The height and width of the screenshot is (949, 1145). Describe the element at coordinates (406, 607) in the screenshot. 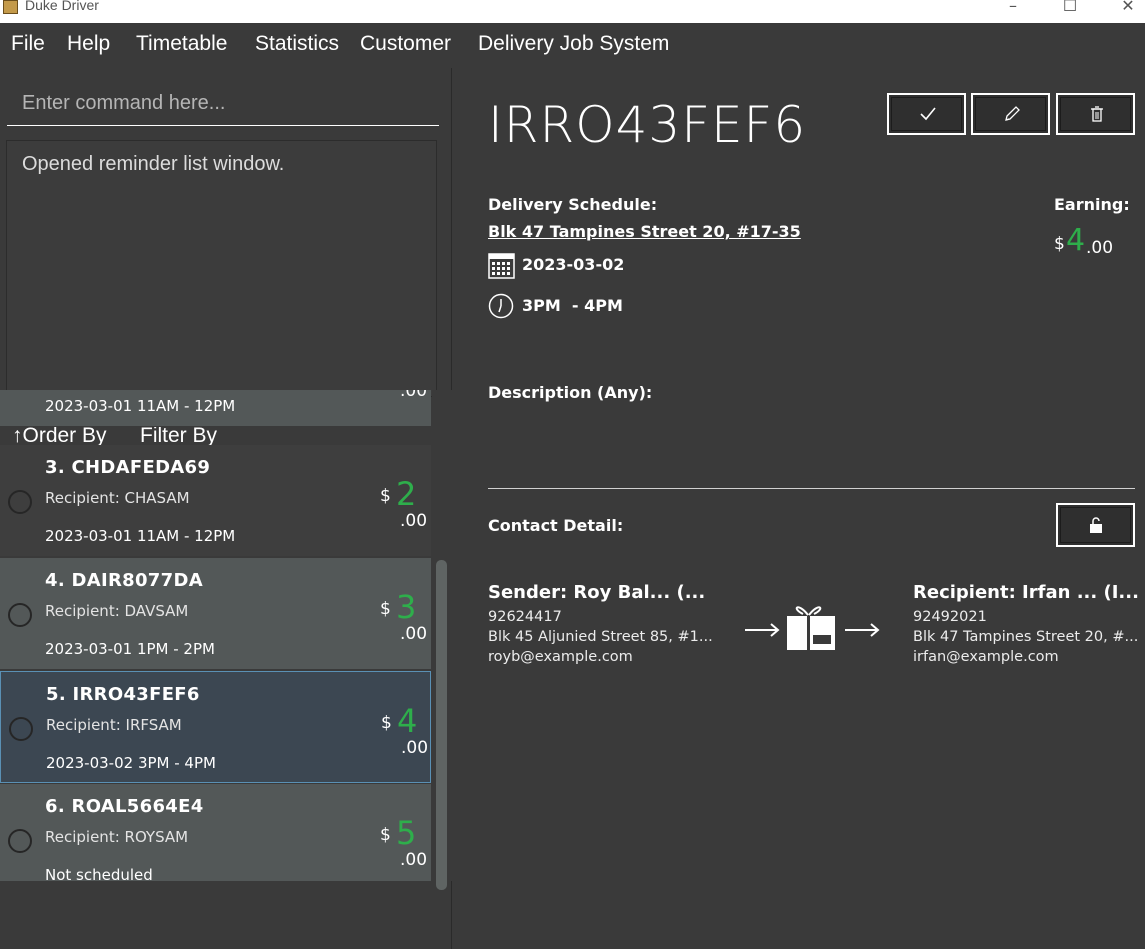

I see `job-amount: 3` at that location.